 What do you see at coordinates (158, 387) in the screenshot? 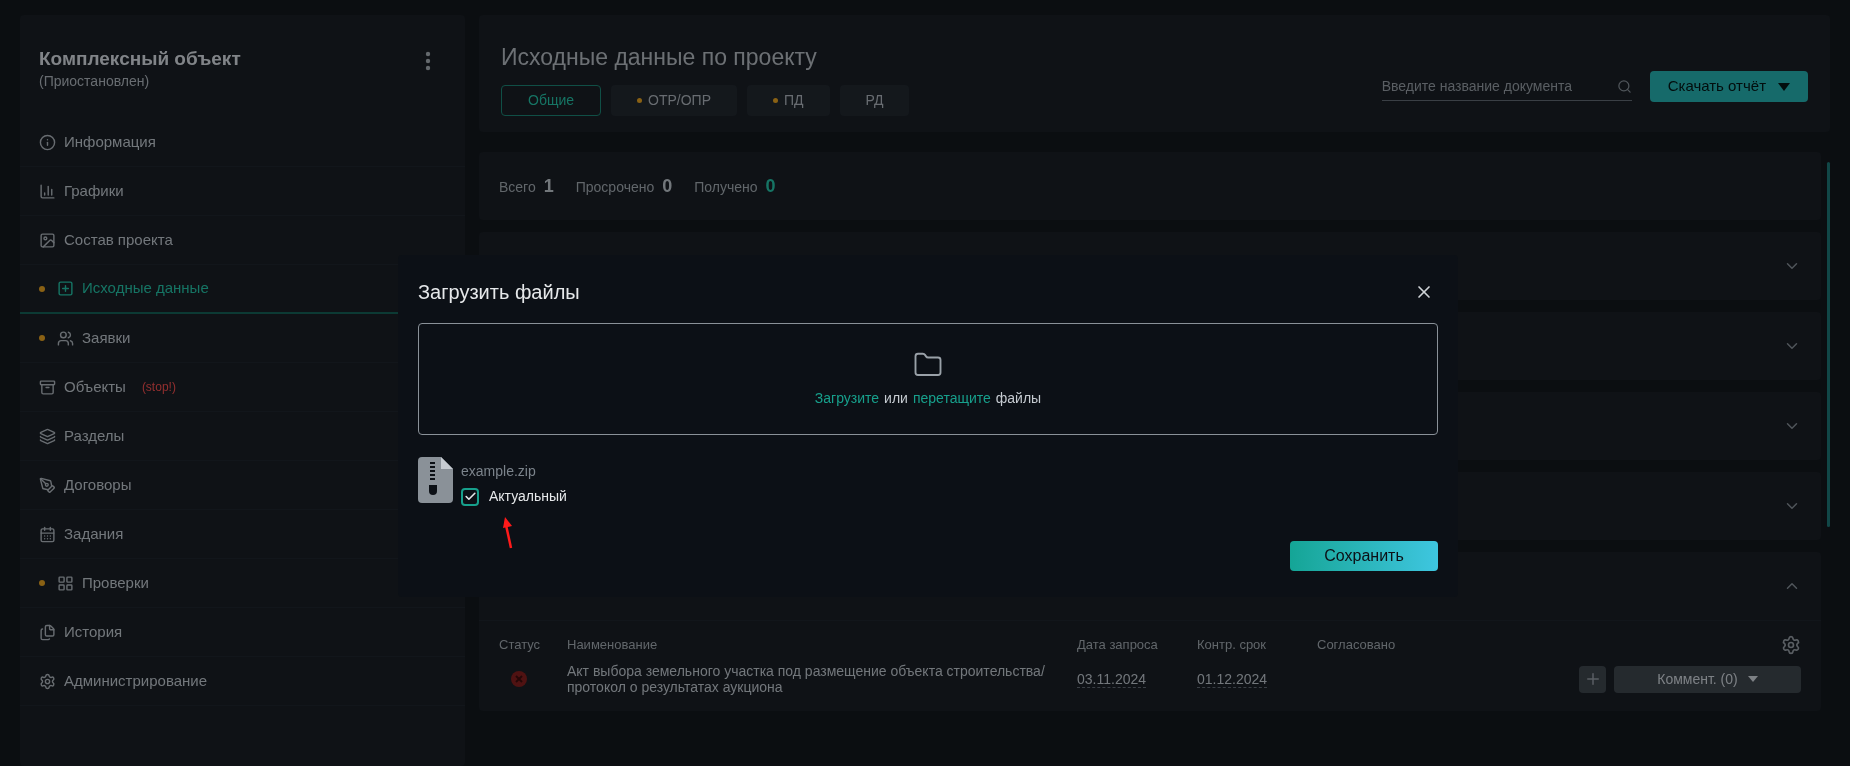
I see `stop-label: (stop!)` at bounding box center [158, 387].